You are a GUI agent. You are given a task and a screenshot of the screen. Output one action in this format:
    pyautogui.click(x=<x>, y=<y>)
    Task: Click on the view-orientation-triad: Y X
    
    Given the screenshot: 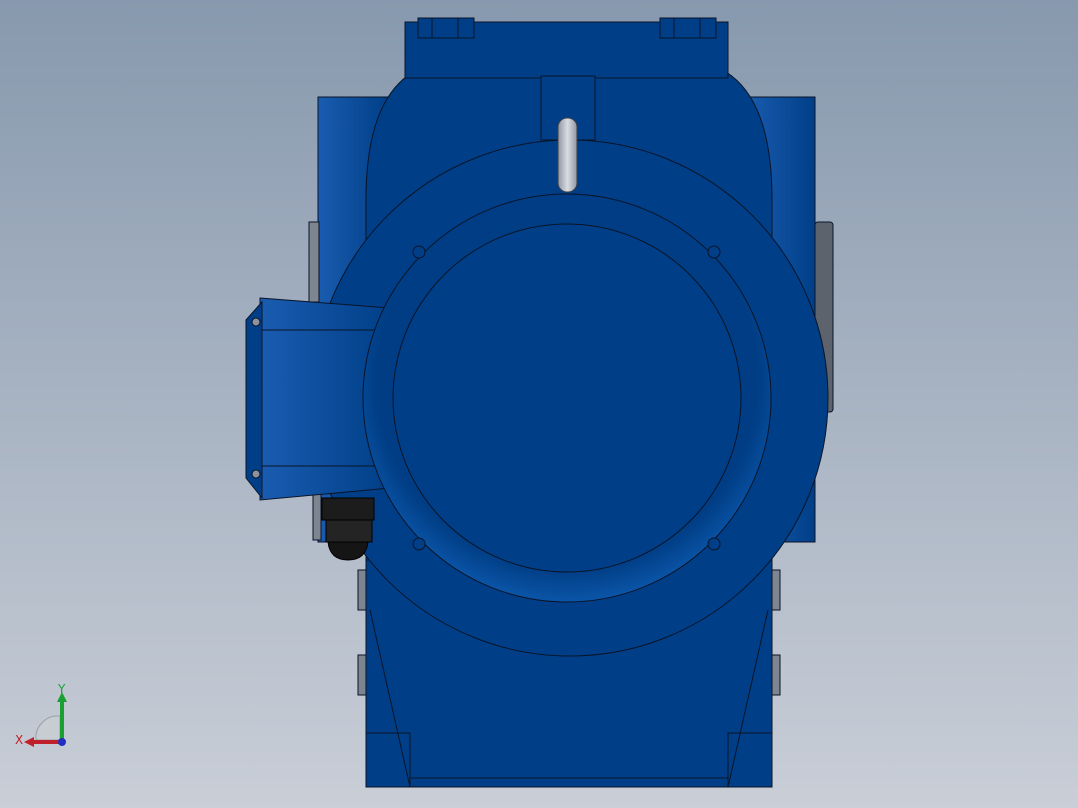 What is the action you would take?
    pyautogui.click(x=45, y=717)
    